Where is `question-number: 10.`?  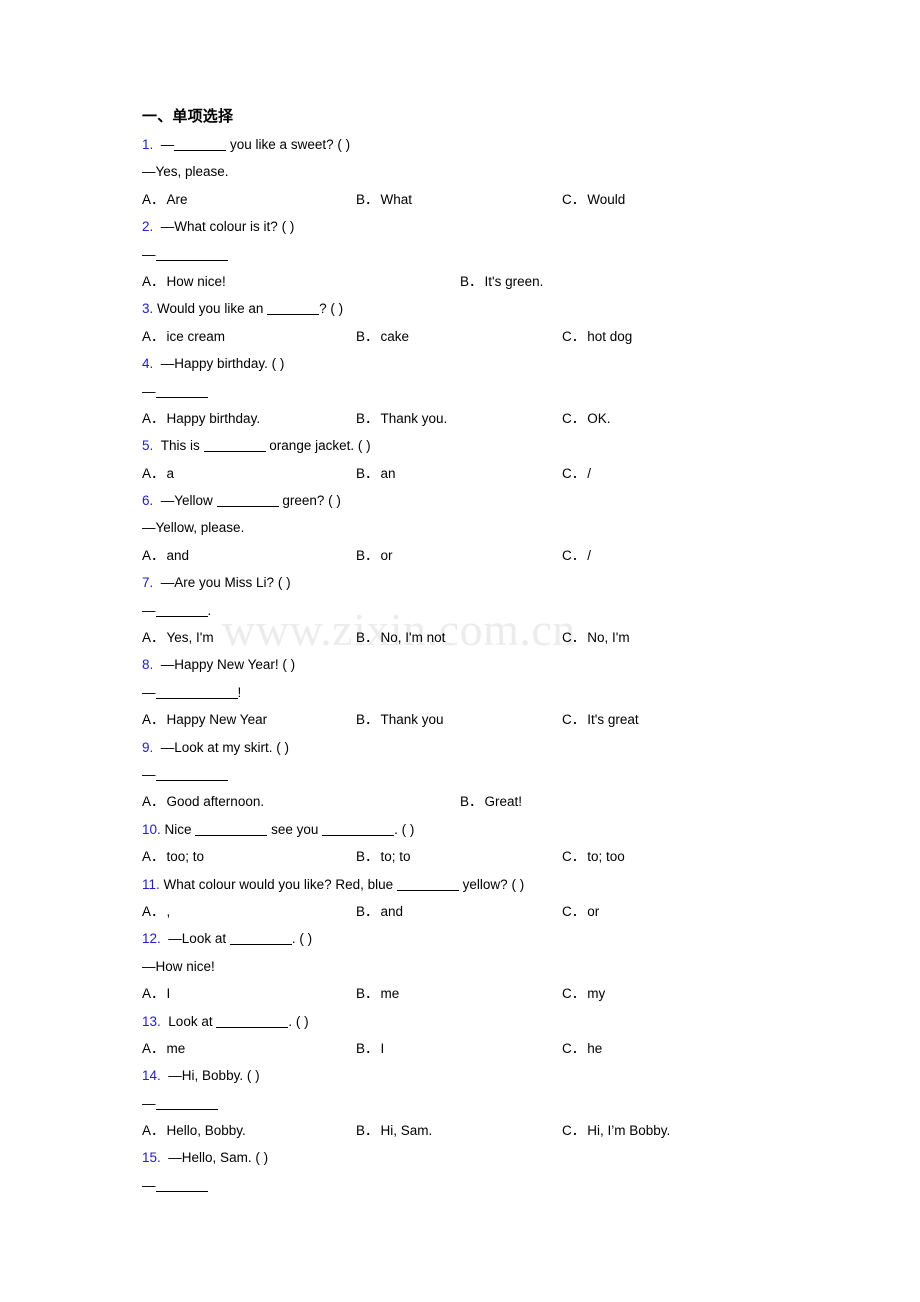
question-number: 10. is located at coordinates (151, 829).